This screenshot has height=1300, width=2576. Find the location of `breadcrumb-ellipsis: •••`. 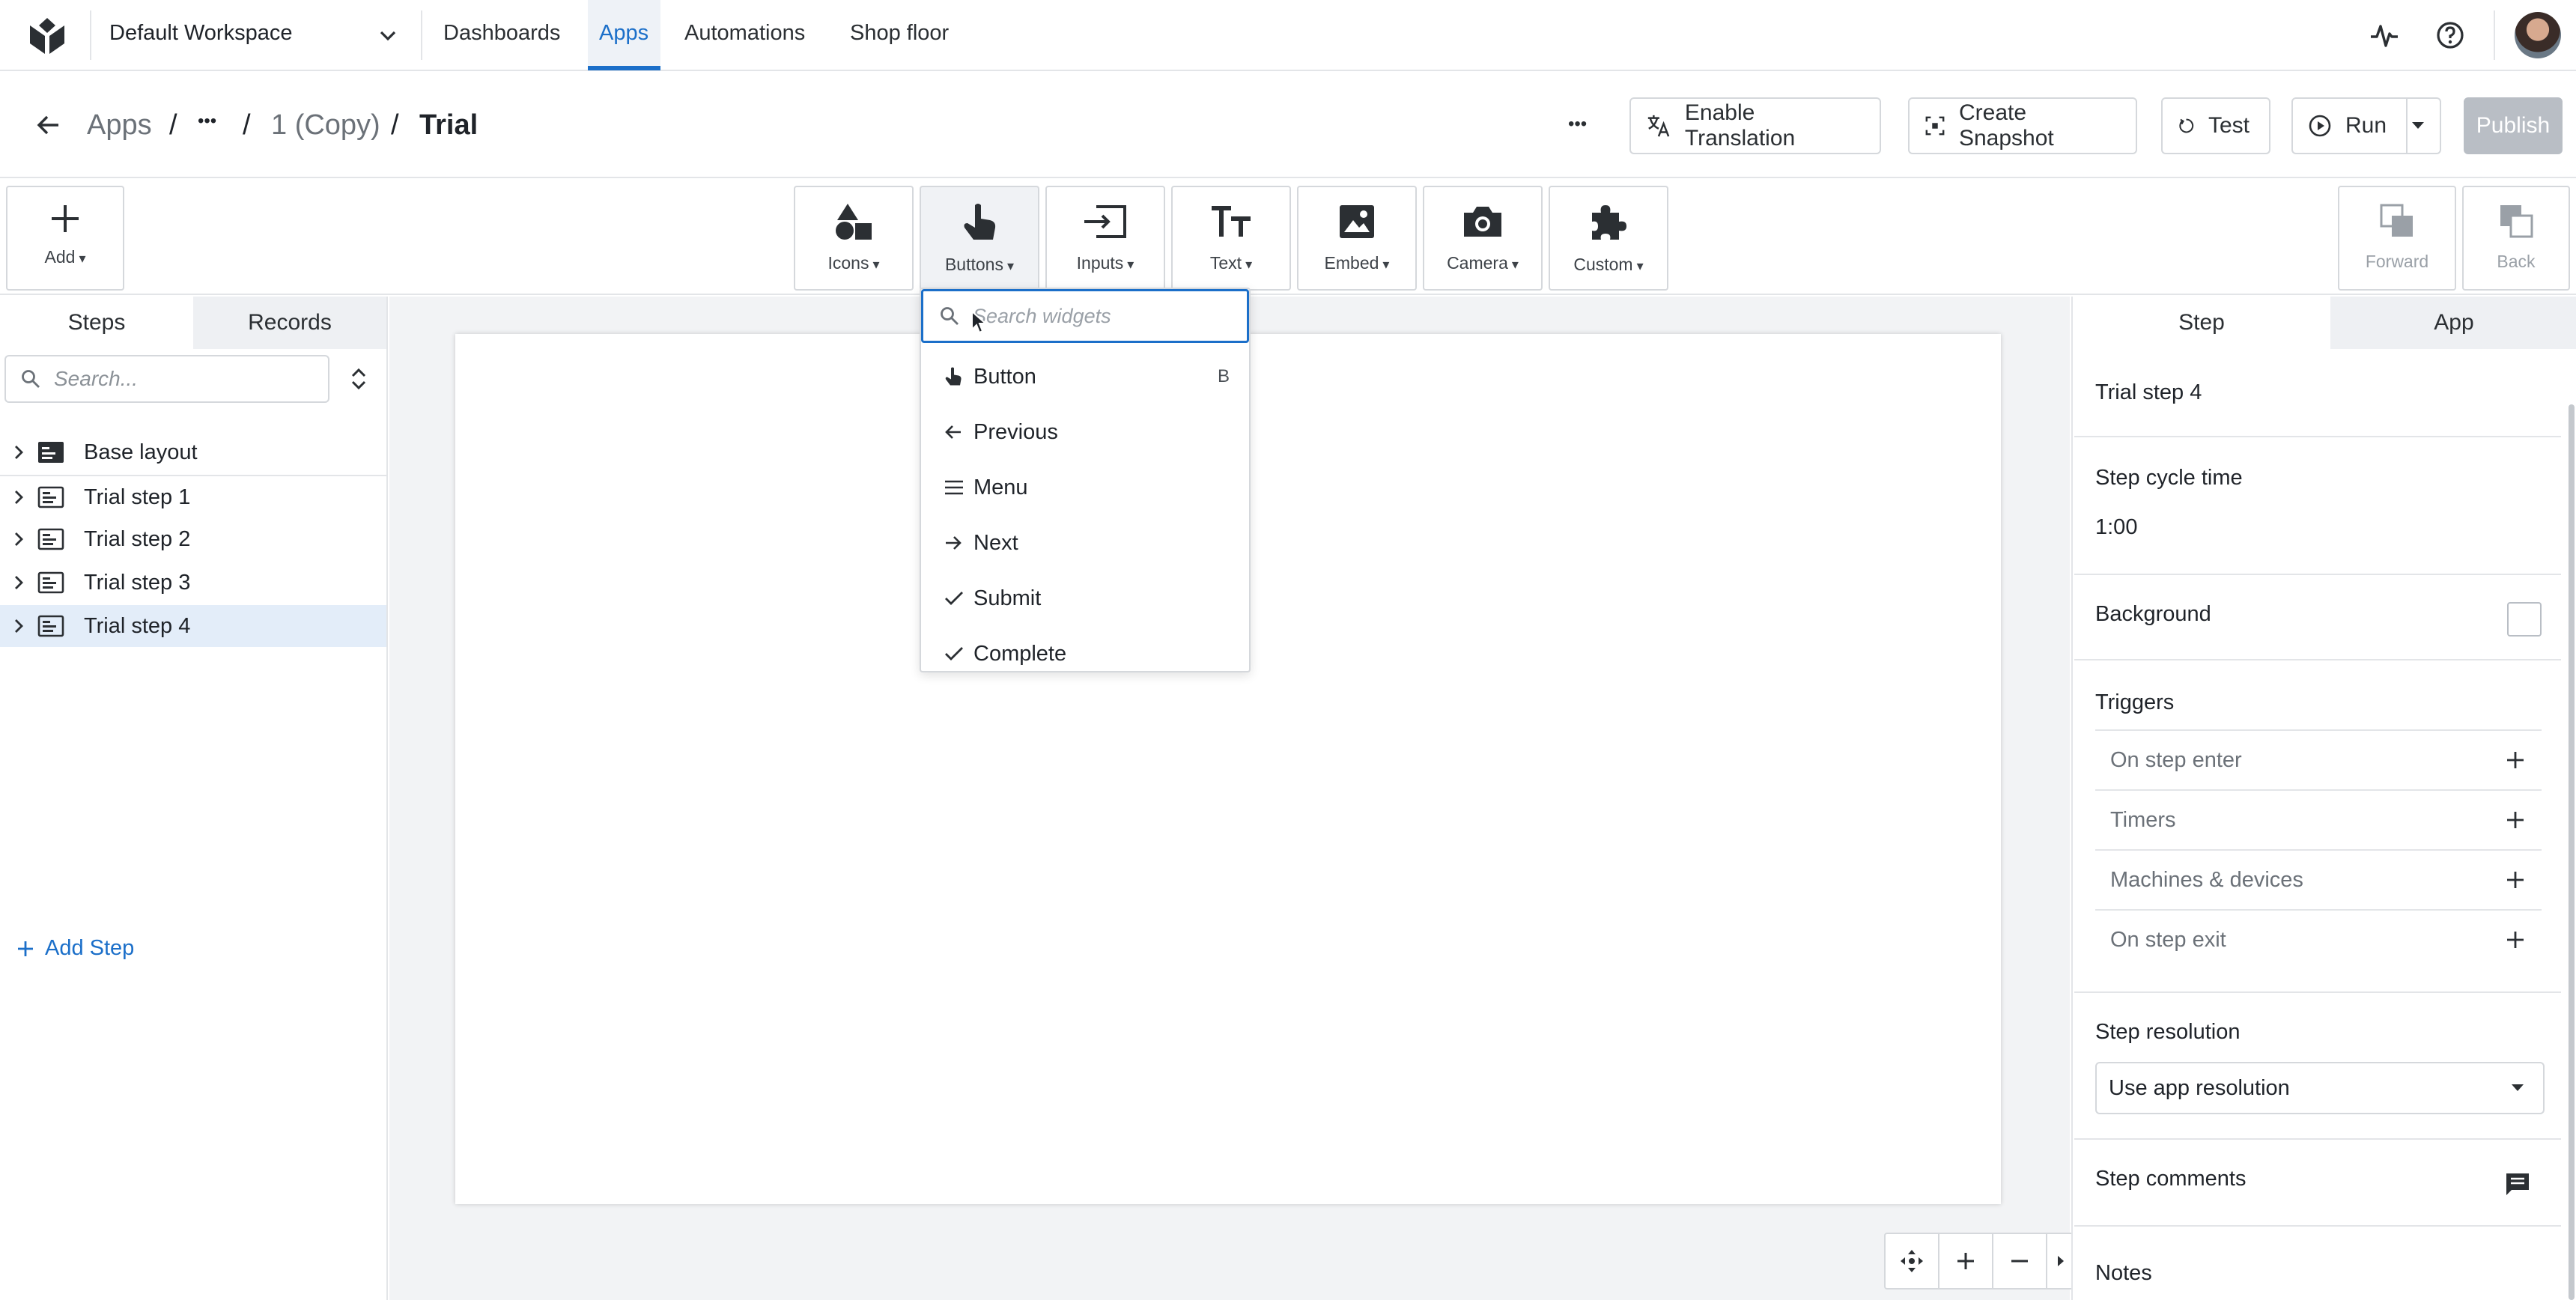

breadcrumb-ellipsis: ••• is located at coordinates (207, 121).